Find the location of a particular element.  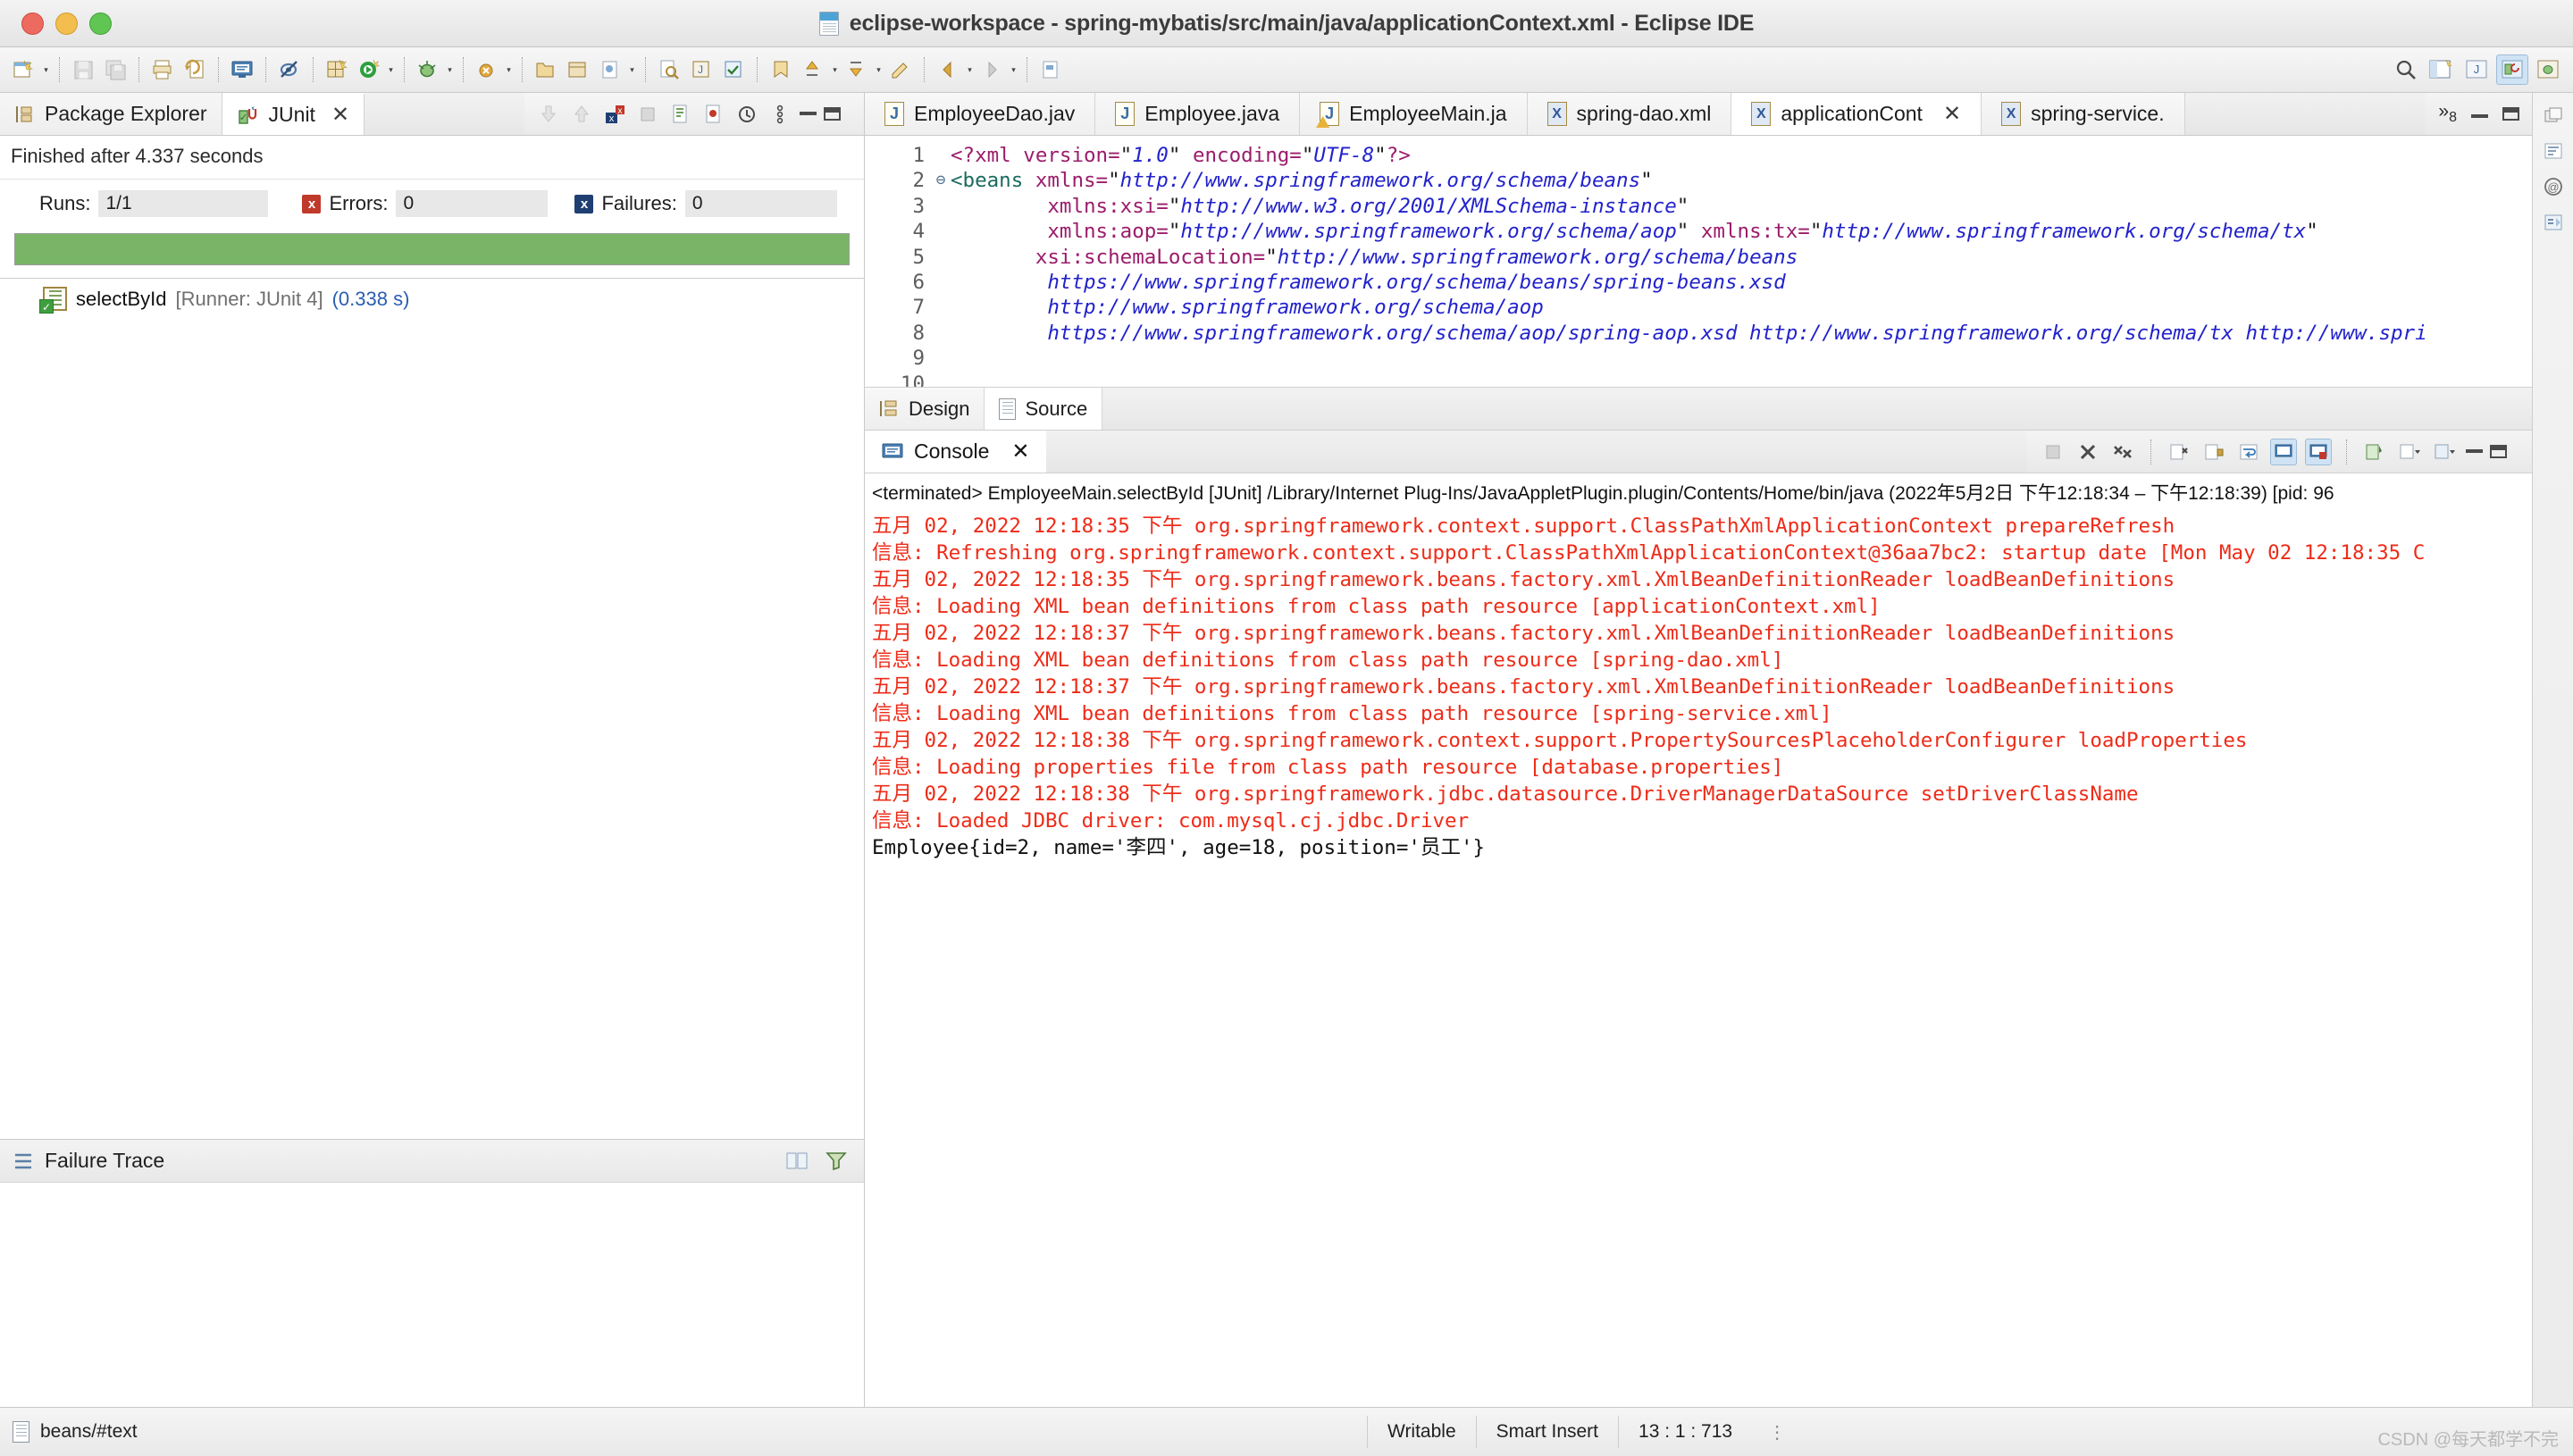

view-menu-icon is located at coordinates (780, 114).